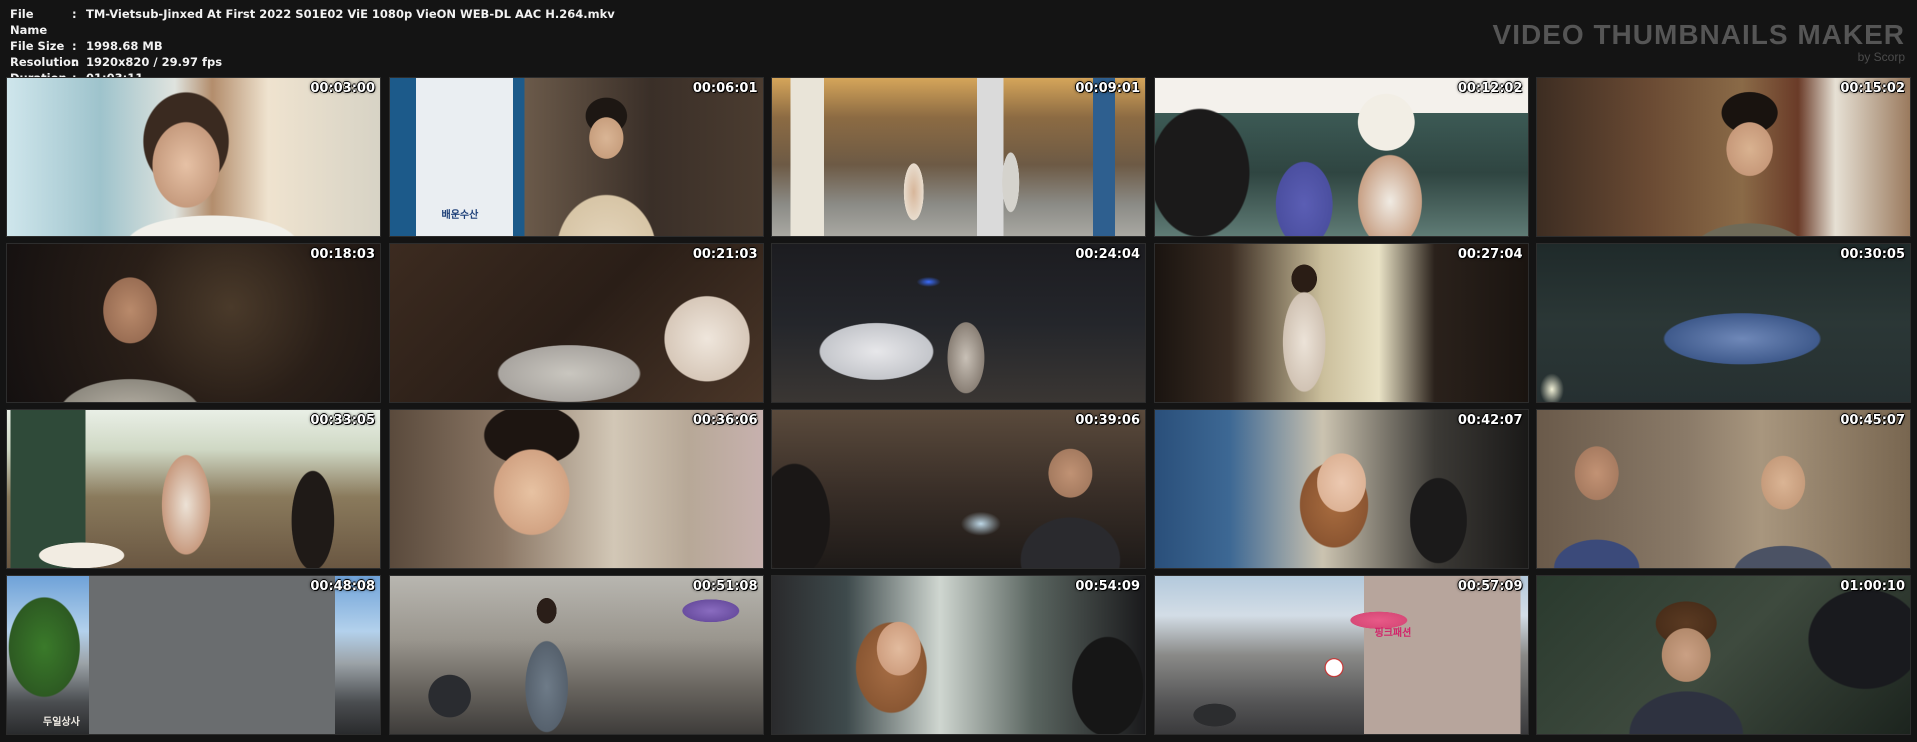 Image resolution: width=1917 pixels, height=742 pixels. Describe the element at coordinates (958, 655) in the screenshot. I see `thumbnail-frame: 00:54:09` at that location.